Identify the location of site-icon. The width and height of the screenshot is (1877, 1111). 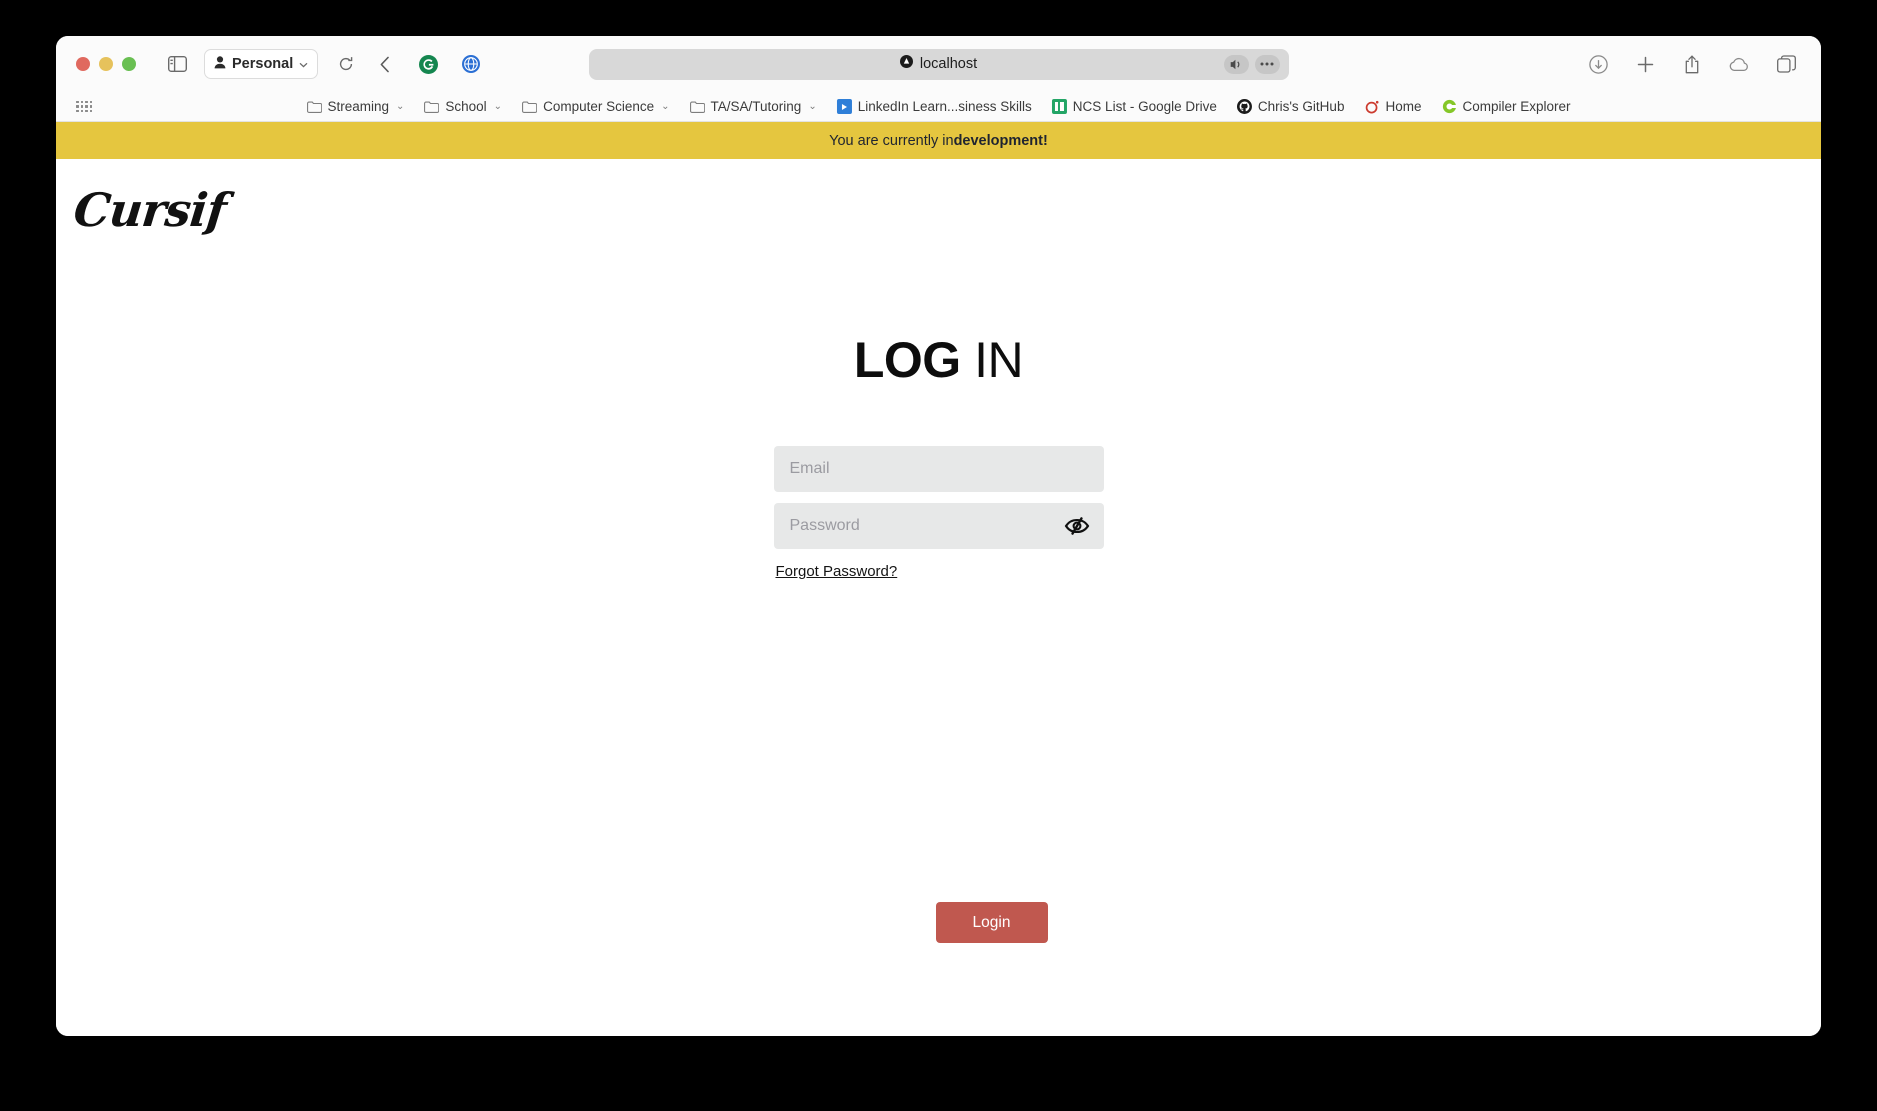
(906, 64).